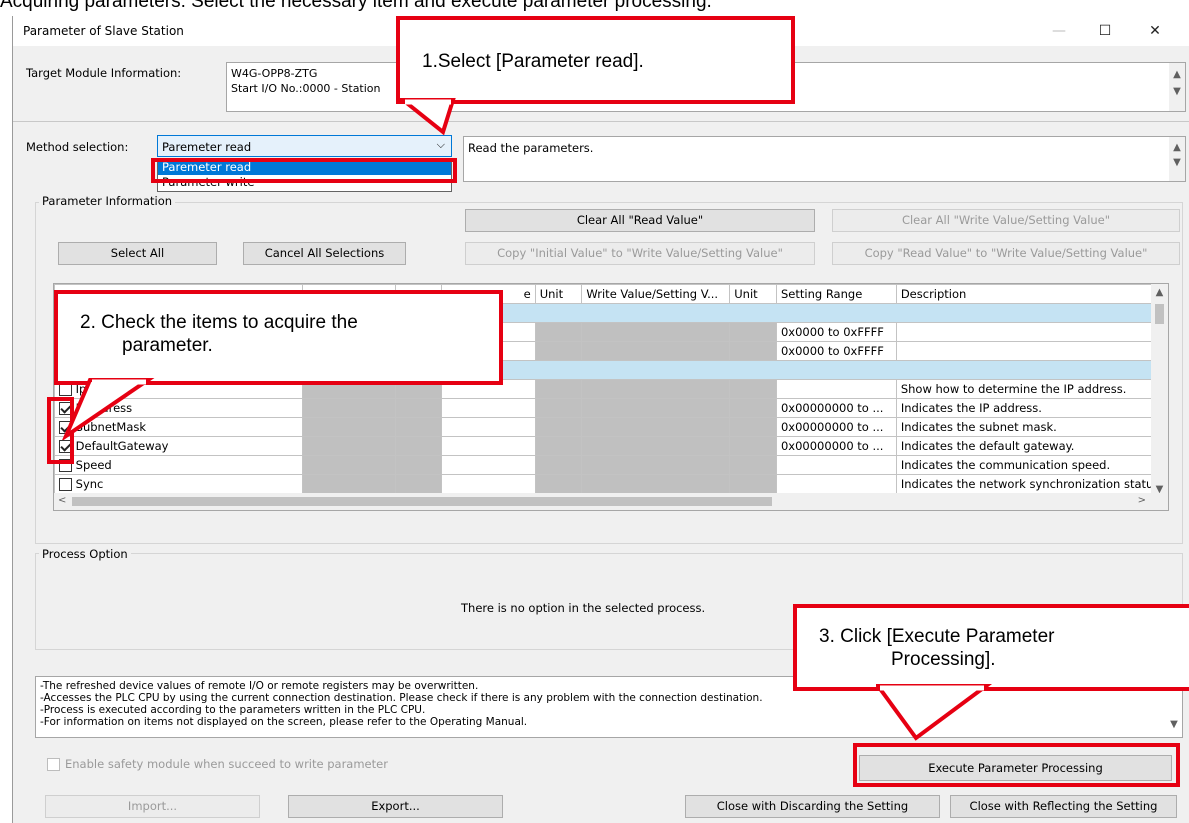  What do you see at coordinates (611, 465) in the screenshot?
I see `table-row: Speed Indicates the communication speed.` at bounding box center [611, 465].